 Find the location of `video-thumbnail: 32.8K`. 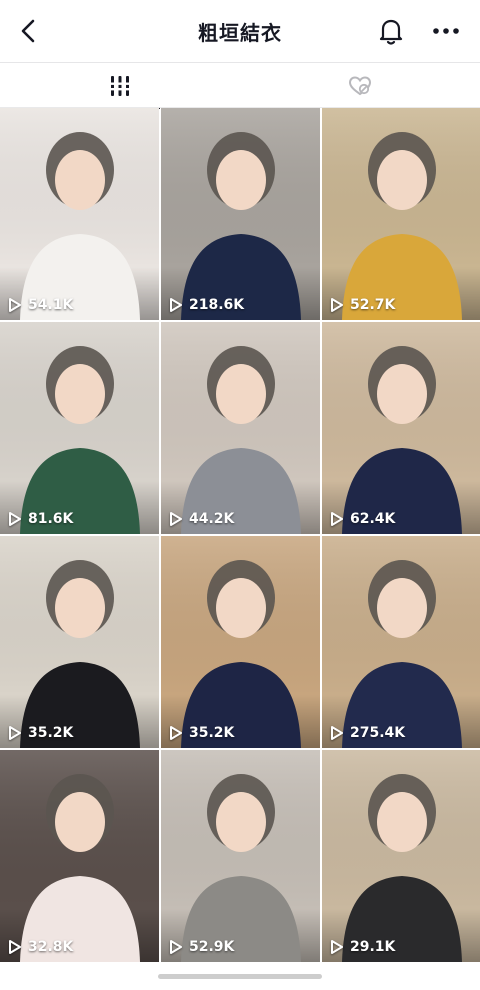

video-thumbnail: 32.8K is located at coordinates (79, 856).